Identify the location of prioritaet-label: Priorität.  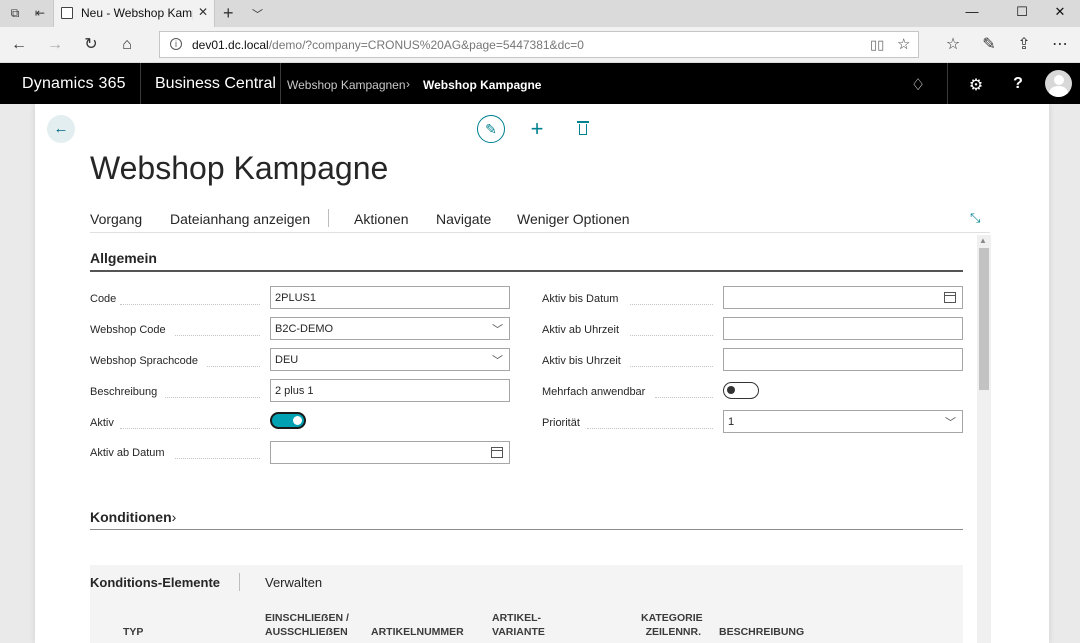
(561, 423).